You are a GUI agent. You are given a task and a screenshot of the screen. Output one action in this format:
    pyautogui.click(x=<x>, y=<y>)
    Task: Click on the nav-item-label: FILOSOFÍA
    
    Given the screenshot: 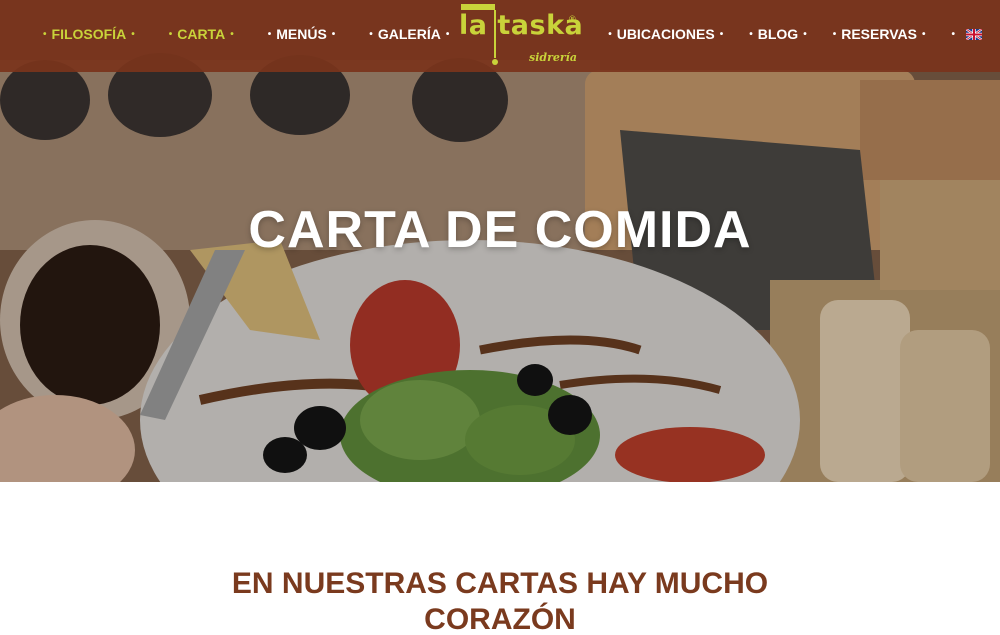 What is the action you would take?
    pyautogui.click(x=89, y=34)
    